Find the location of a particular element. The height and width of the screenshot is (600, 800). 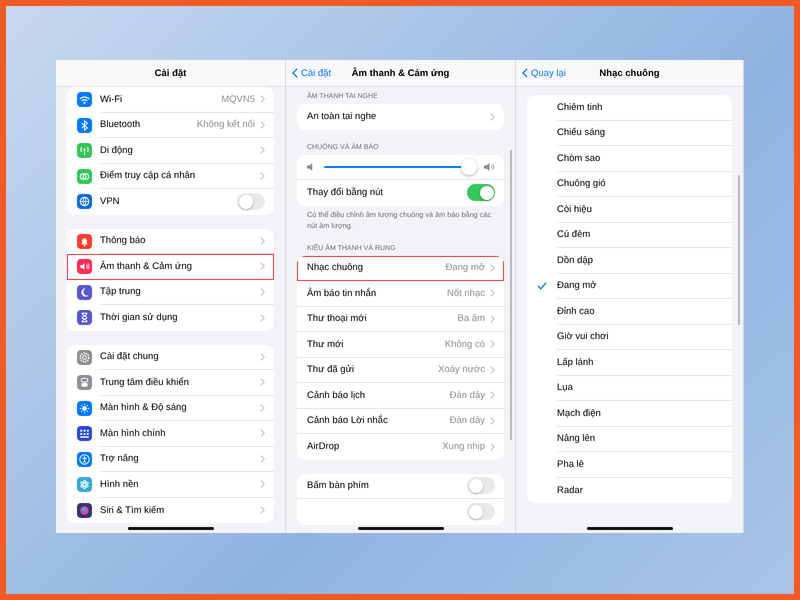

option-label: Chòm sao is located at coordinates (579, 158).